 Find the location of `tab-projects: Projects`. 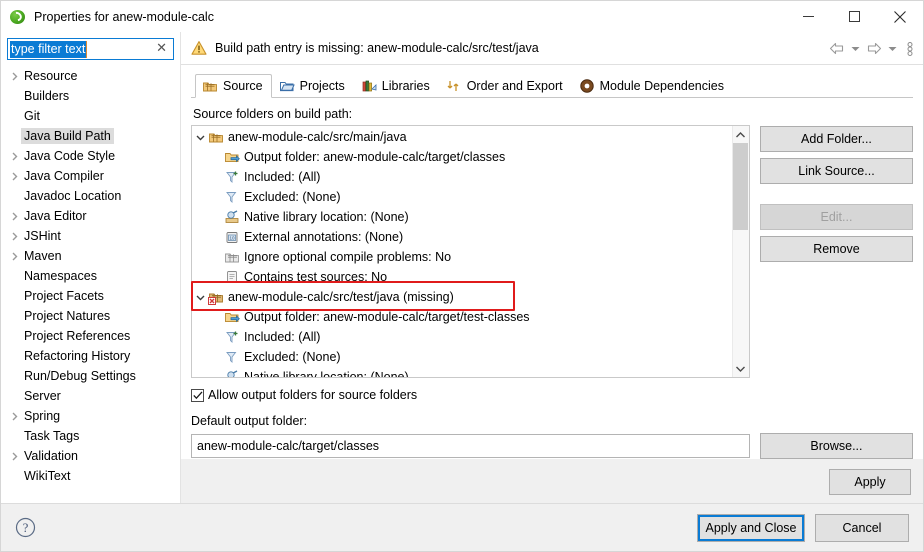

tab-projects: Projects is located at coordinates (313, 86).